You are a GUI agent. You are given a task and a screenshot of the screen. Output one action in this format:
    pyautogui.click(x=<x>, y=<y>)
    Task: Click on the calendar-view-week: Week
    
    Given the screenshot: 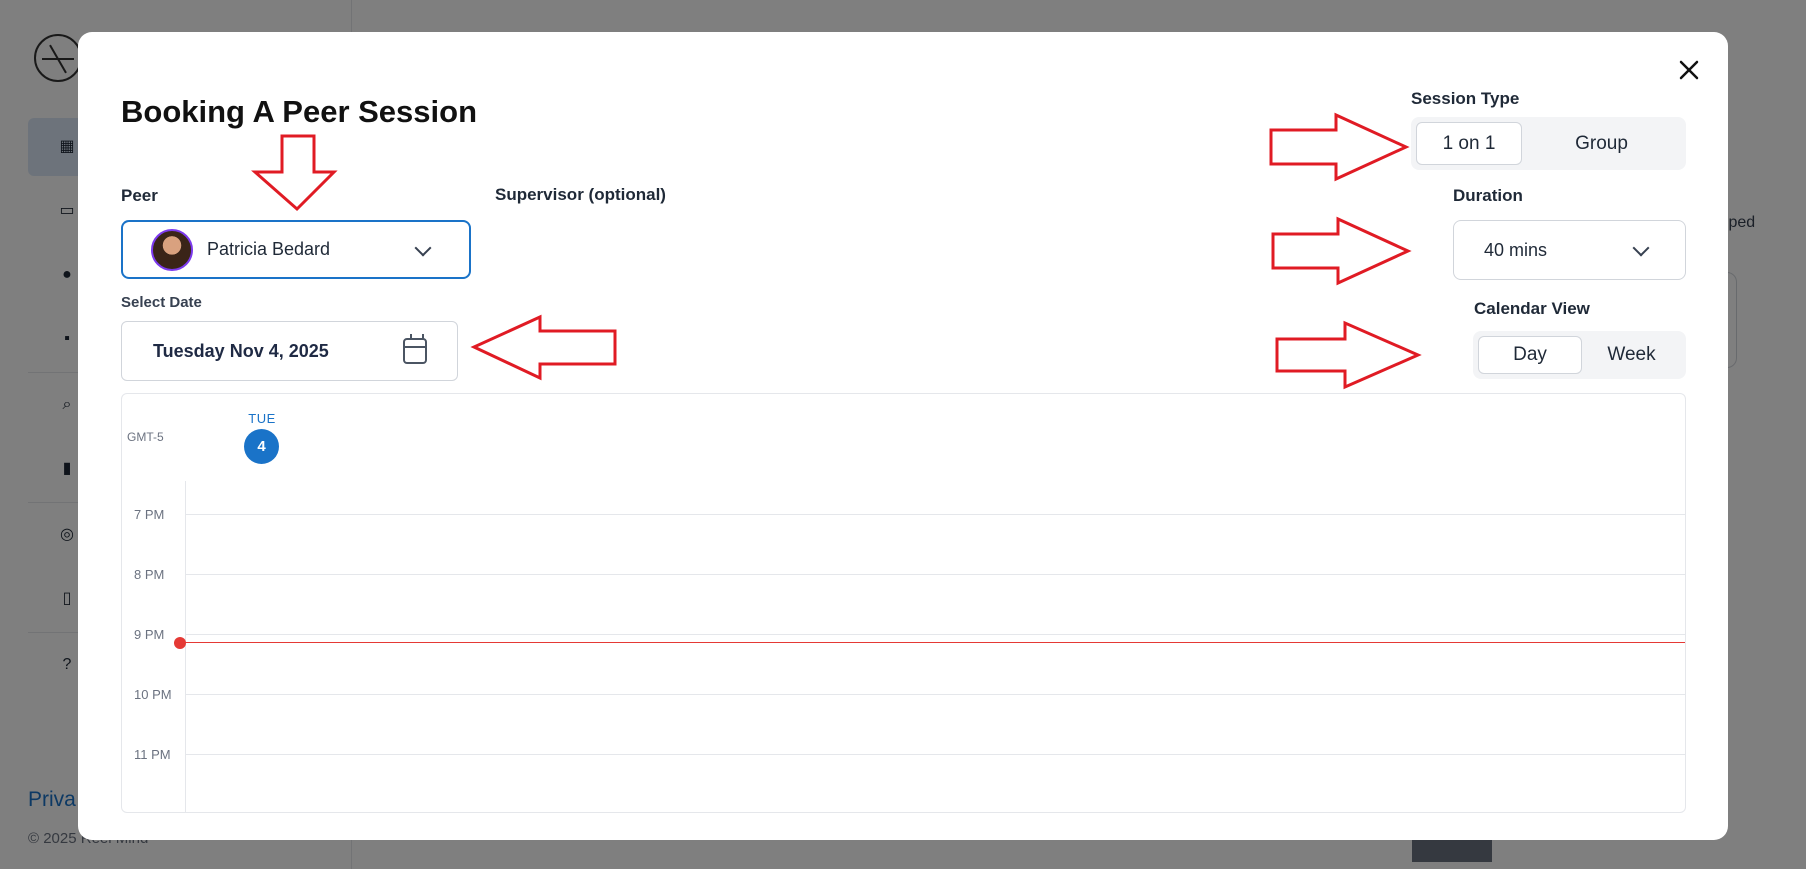 What is the action you would take?
    pyautogui.click(x=1631, y=355)
    